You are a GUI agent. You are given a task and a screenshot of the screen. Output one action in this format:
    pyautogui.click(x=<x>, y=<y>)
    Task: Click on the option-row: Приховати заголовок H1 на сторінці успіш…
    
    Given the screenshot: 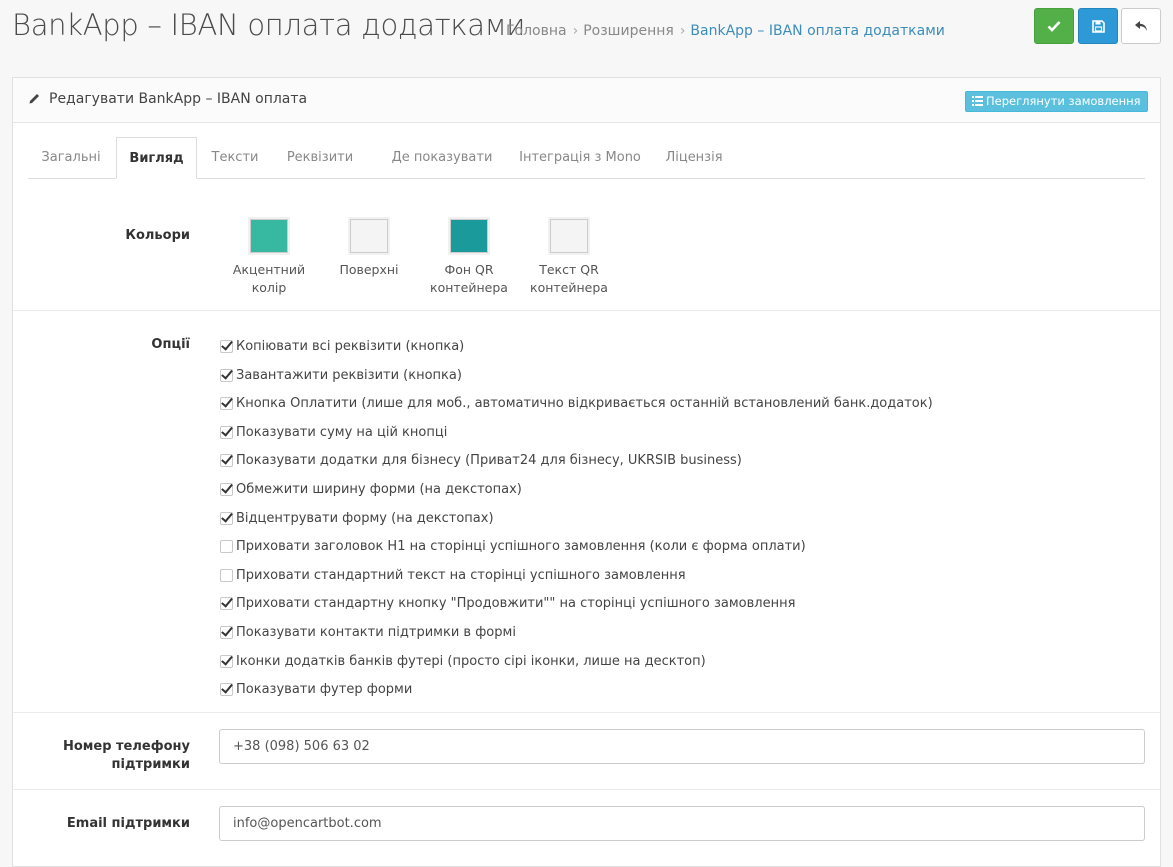 What is the action you would take?
    pyautogui.click(x=513, y=546)
    